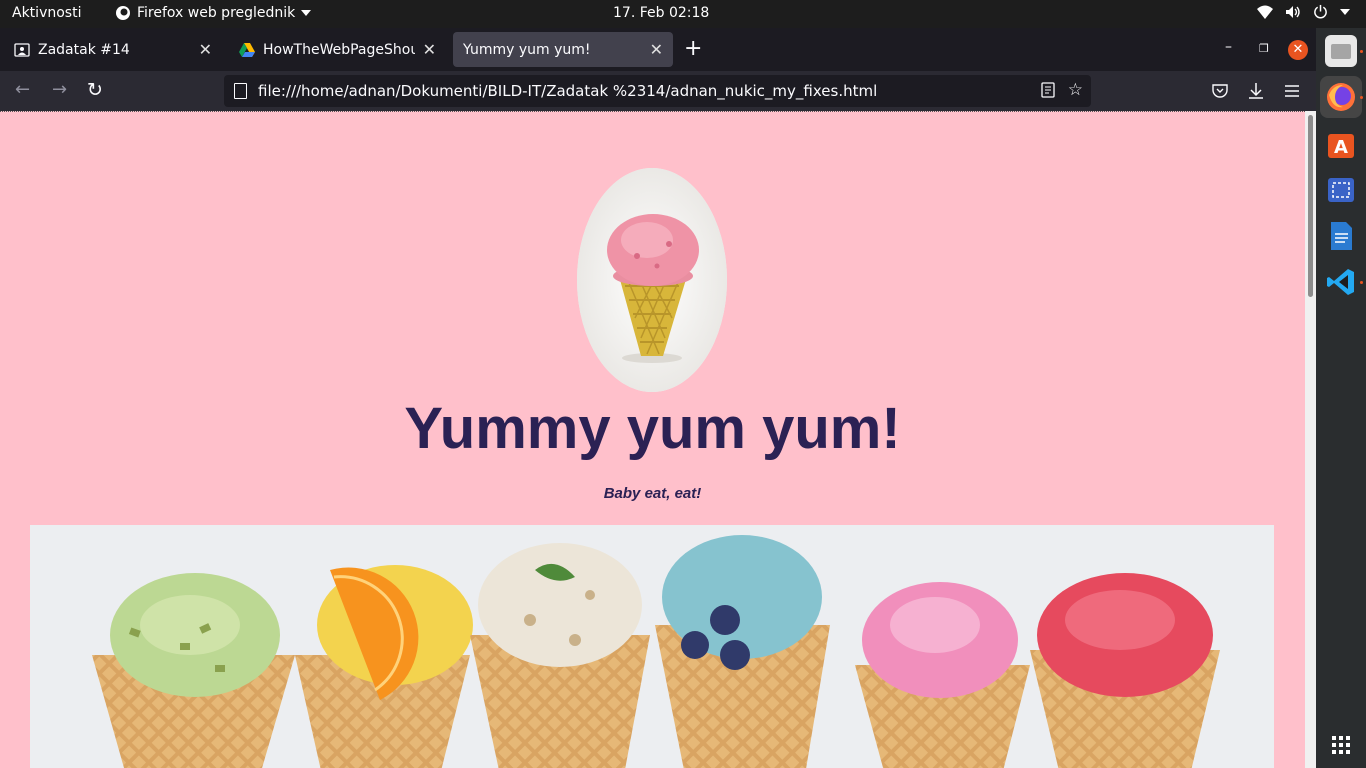  Describe the element at coordinates (22, 49) in the screenshot. I see `contact-icon` at that location.